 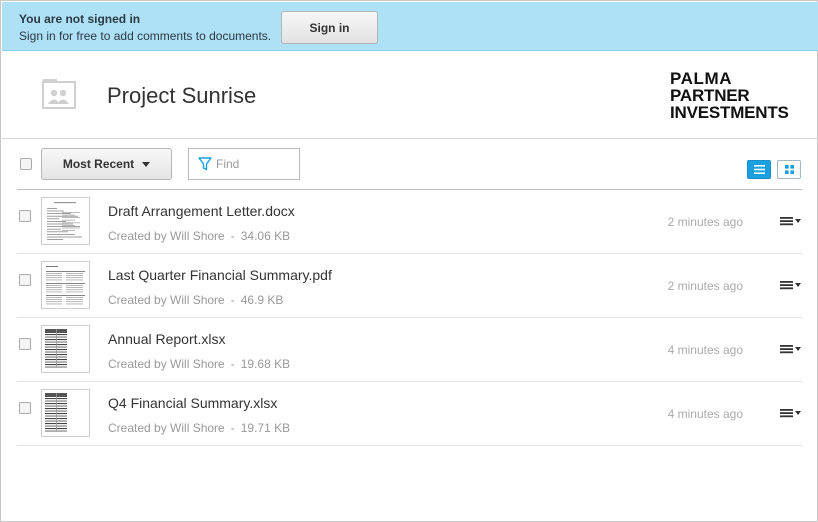 I want to click on find-placeholder: Find, so click(x=228, y=164).